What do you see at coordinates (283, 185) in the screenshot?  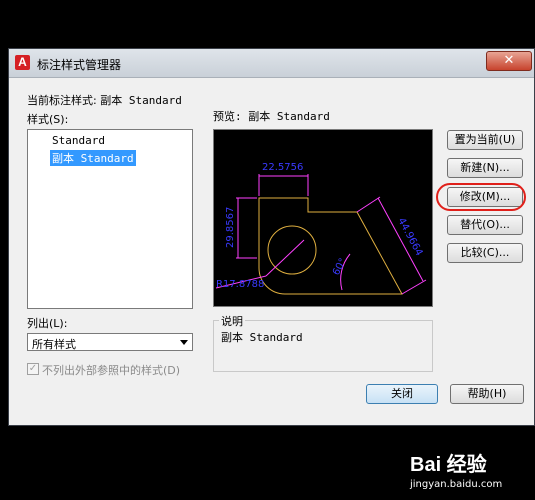 I see `top-dimension` at bounding box center [283, 185].